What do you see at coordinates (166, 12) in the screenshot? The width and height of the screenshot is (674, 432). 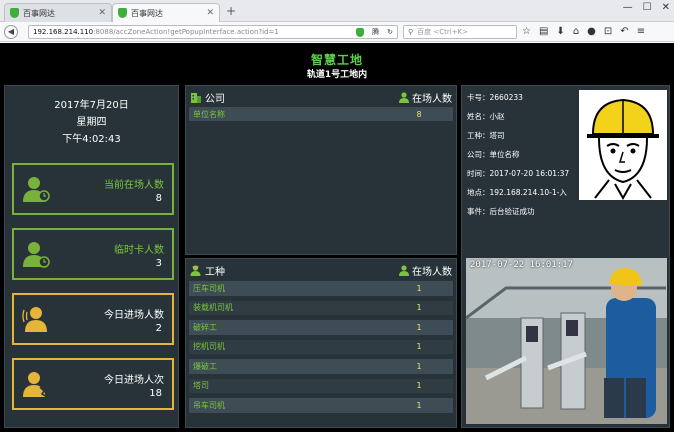 I see `browser-tab-2: 百事网达 ✕` at bounding box center [166, 12].